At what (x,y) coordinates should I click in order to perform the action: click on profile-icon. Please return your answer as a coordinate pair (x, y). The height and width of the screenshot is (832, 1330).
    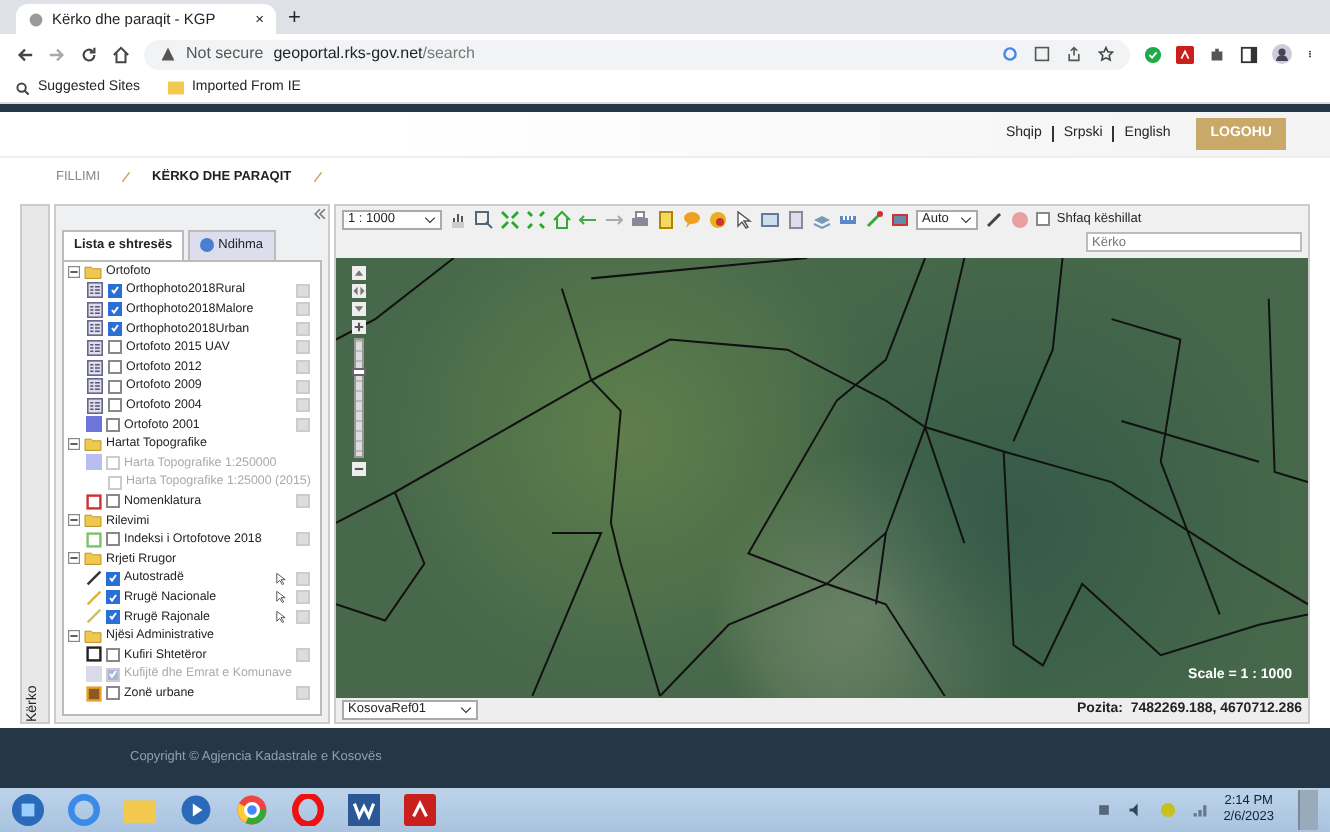
    Looking at the image, I should click on (1282, 54).